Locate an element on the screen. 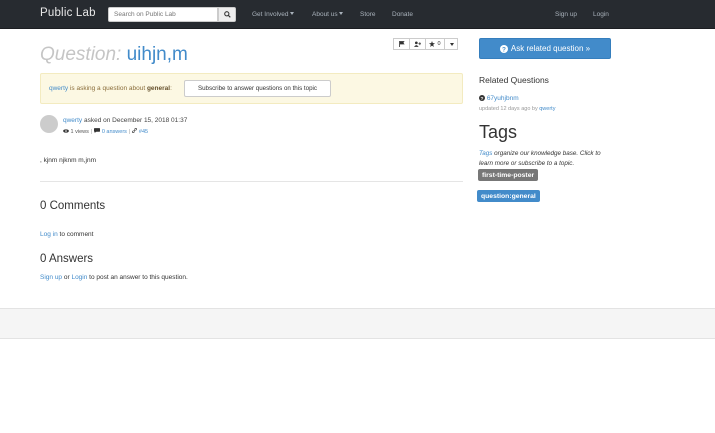  flag-icon is located at coordinates (401, 44).